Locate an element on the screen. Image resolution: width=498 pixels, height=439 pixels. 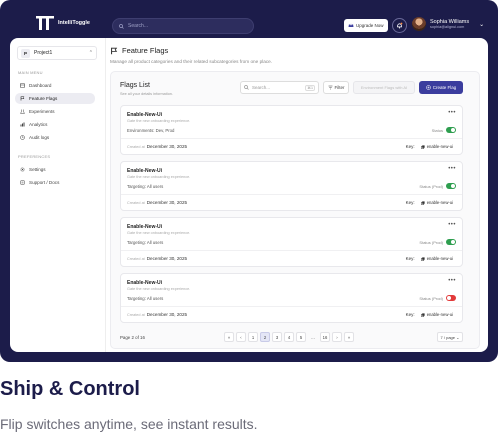
page-button-1: 1 is located at coordinates (253, 337).